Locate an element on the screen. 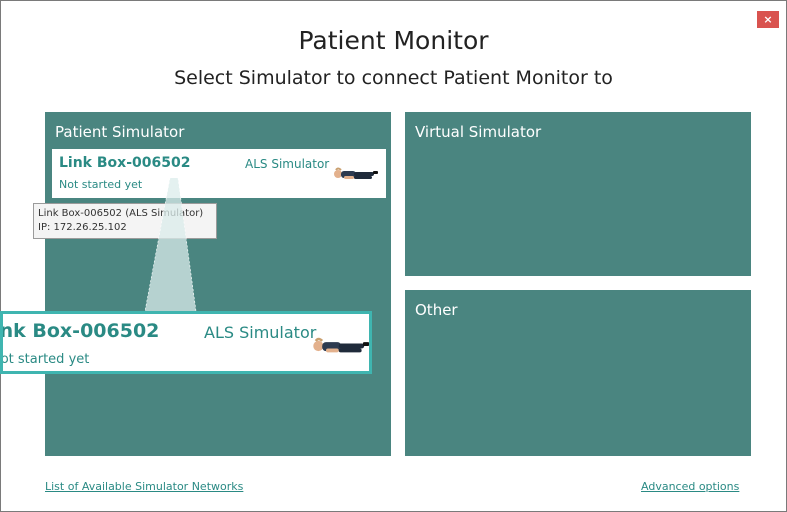 The height and width of the screenshot is (512, 787). magnified-simulator-name: Link Box-006502 is located at coordinates (80, 331).